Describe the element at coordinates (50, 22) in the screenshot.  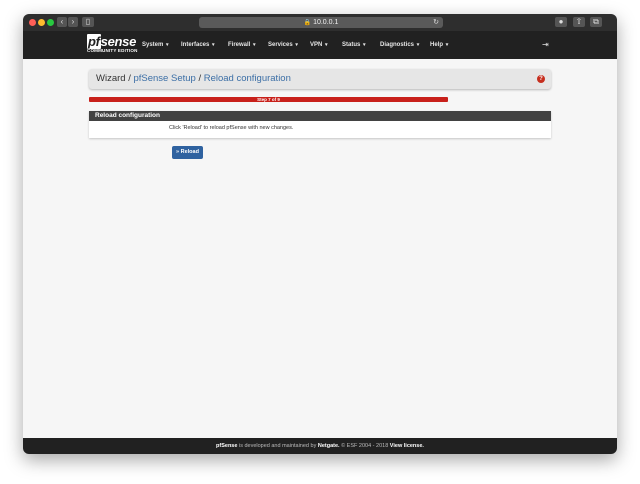
I see `maximize-window-icon` at that location.